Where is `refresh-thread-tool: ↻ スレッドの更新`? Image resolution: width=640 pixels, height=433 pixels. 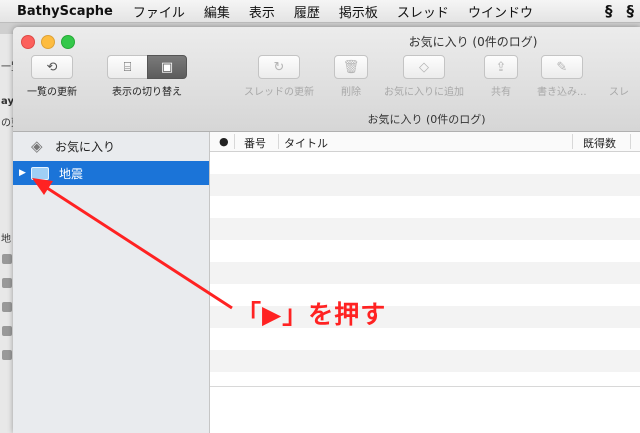
refresh-thread-tool: ↻ スレッドの更新 is located at coordinates (279, 76).